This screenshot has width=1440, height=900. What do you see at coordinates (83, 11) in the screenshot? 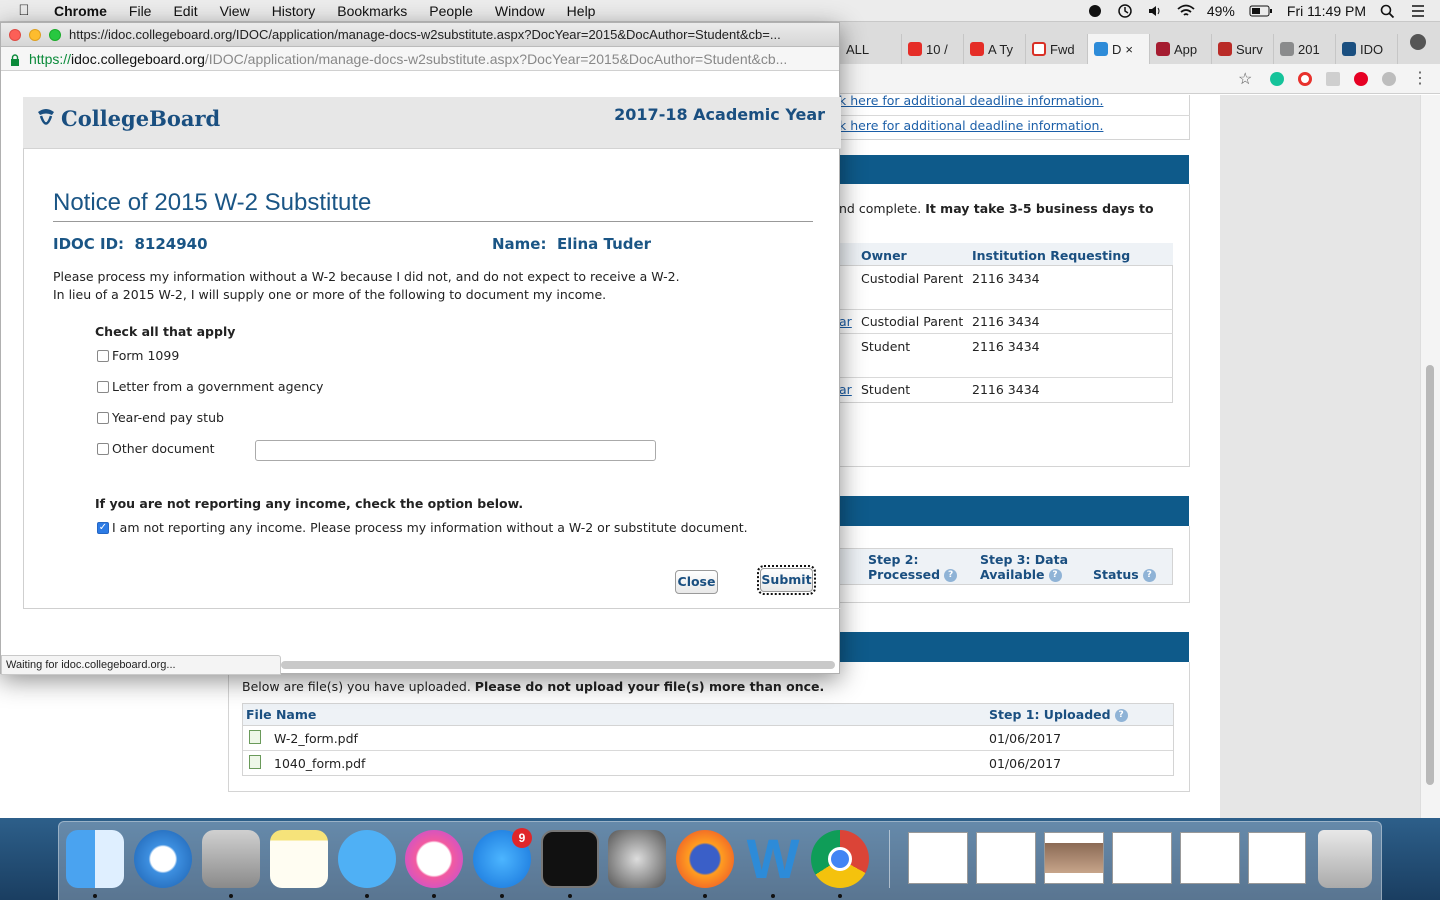
I see `menu-app-chrome: Chrome` at bounding box center [83, 11].